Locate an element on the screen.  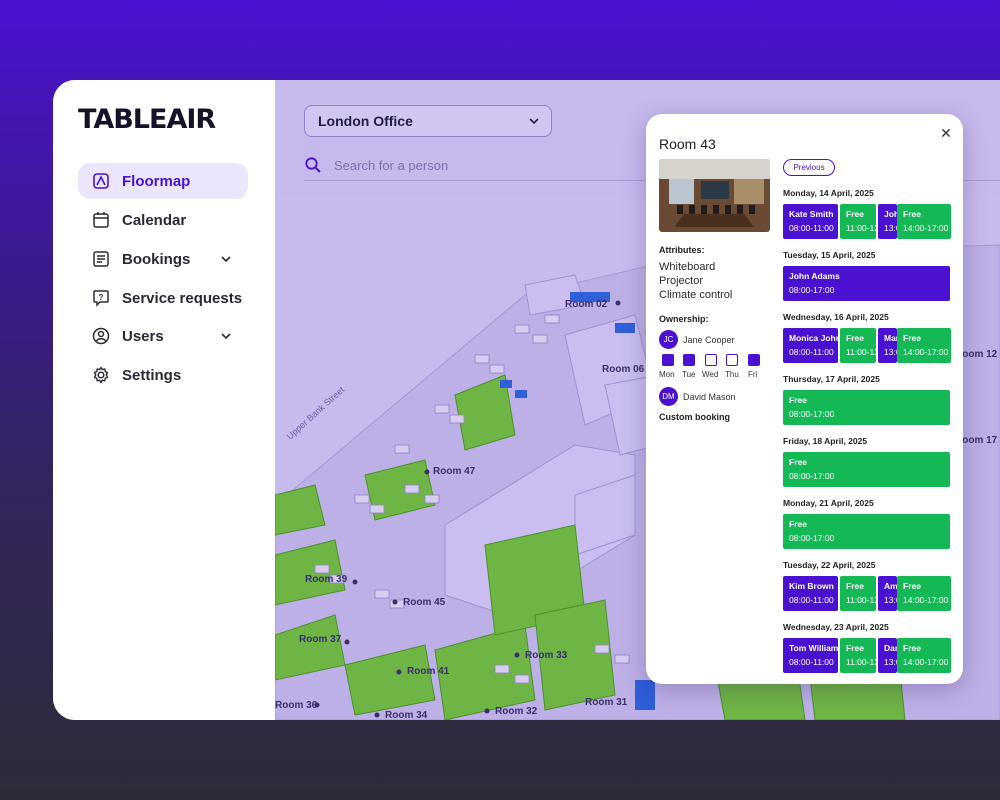
gear-icon is located at coordinates (101, 375).